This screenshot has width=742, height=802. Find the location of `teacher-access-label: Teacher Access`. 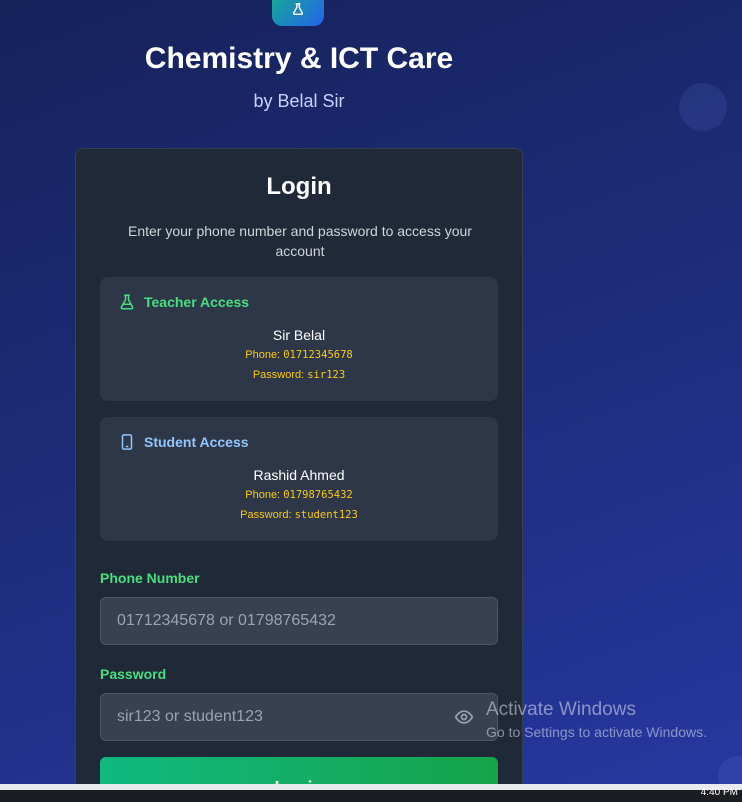

teacher-access-label: Teacher Access is located at coordinates (197, 302).